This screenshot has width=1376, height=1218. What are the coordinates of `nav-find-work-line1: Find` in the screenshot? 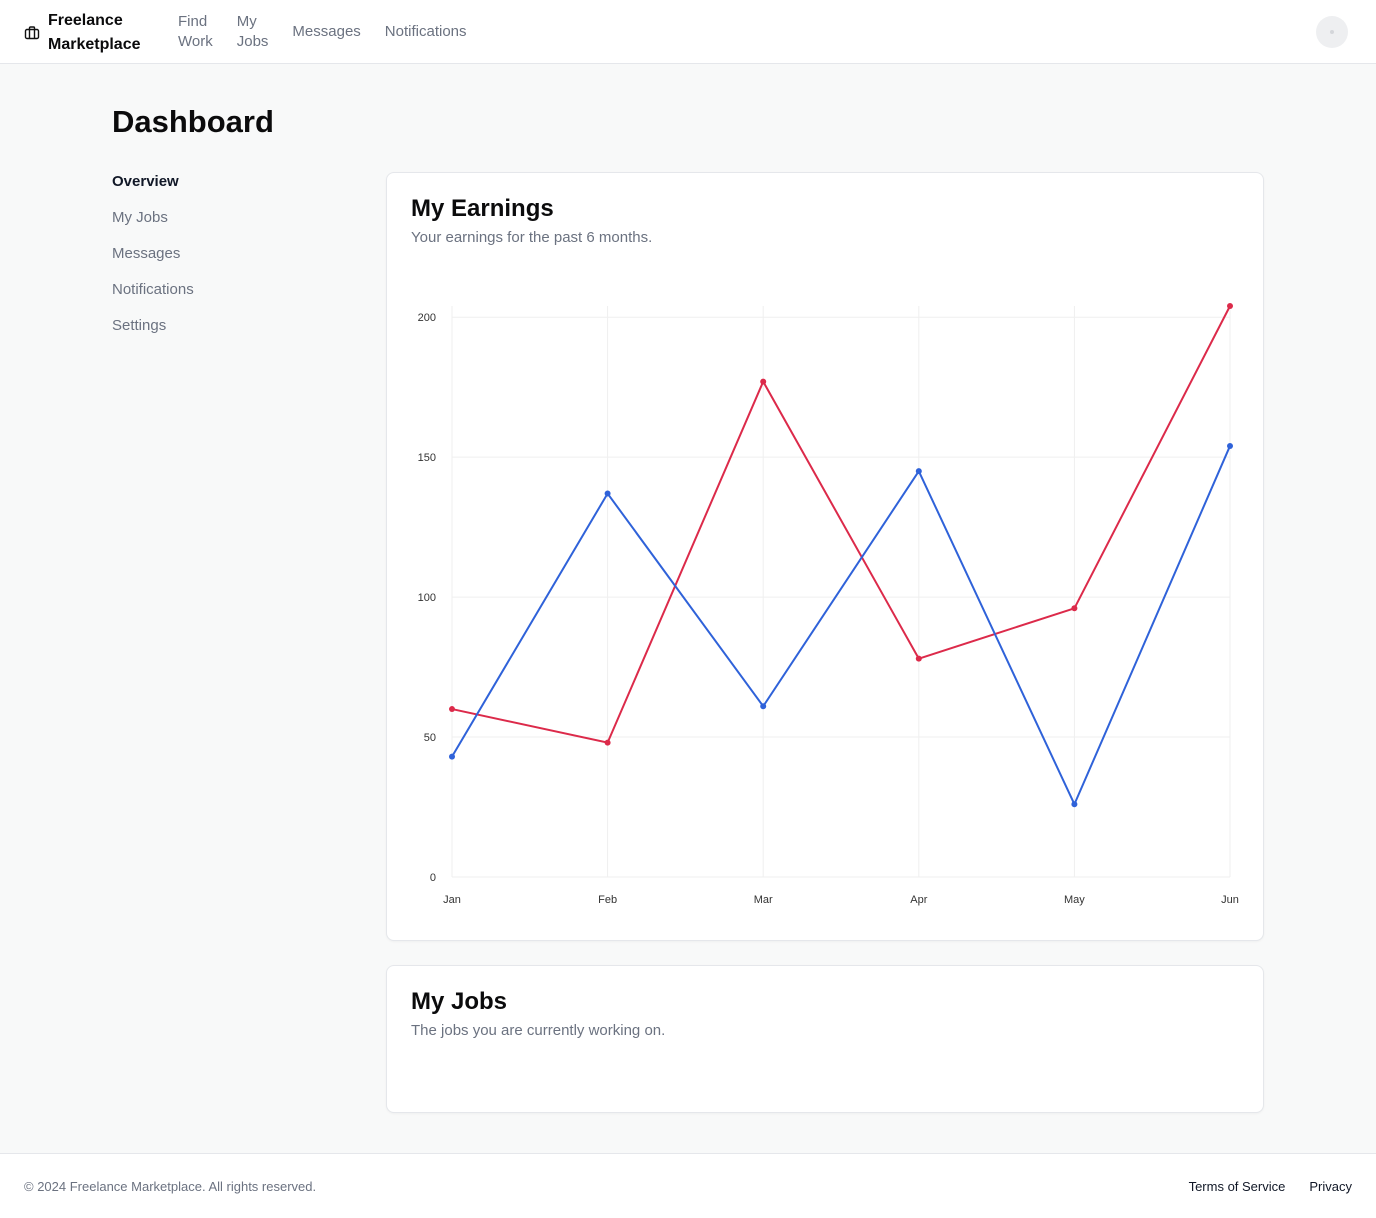 It's located at (193, 21).